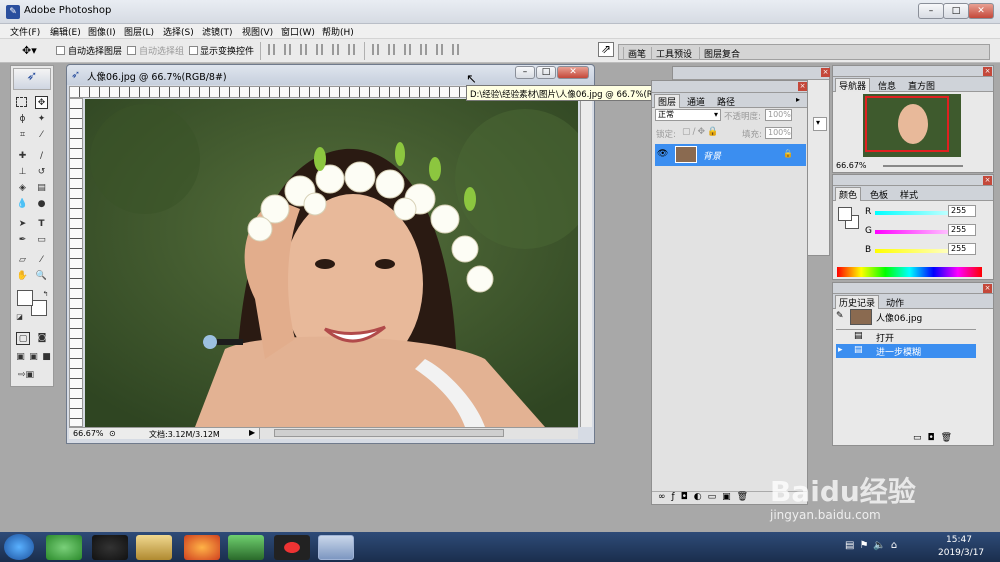  Describe the element at coordinates (935, 438) in the screenshot. I see `history-footer-icons: ▭◘🗑` at that location.